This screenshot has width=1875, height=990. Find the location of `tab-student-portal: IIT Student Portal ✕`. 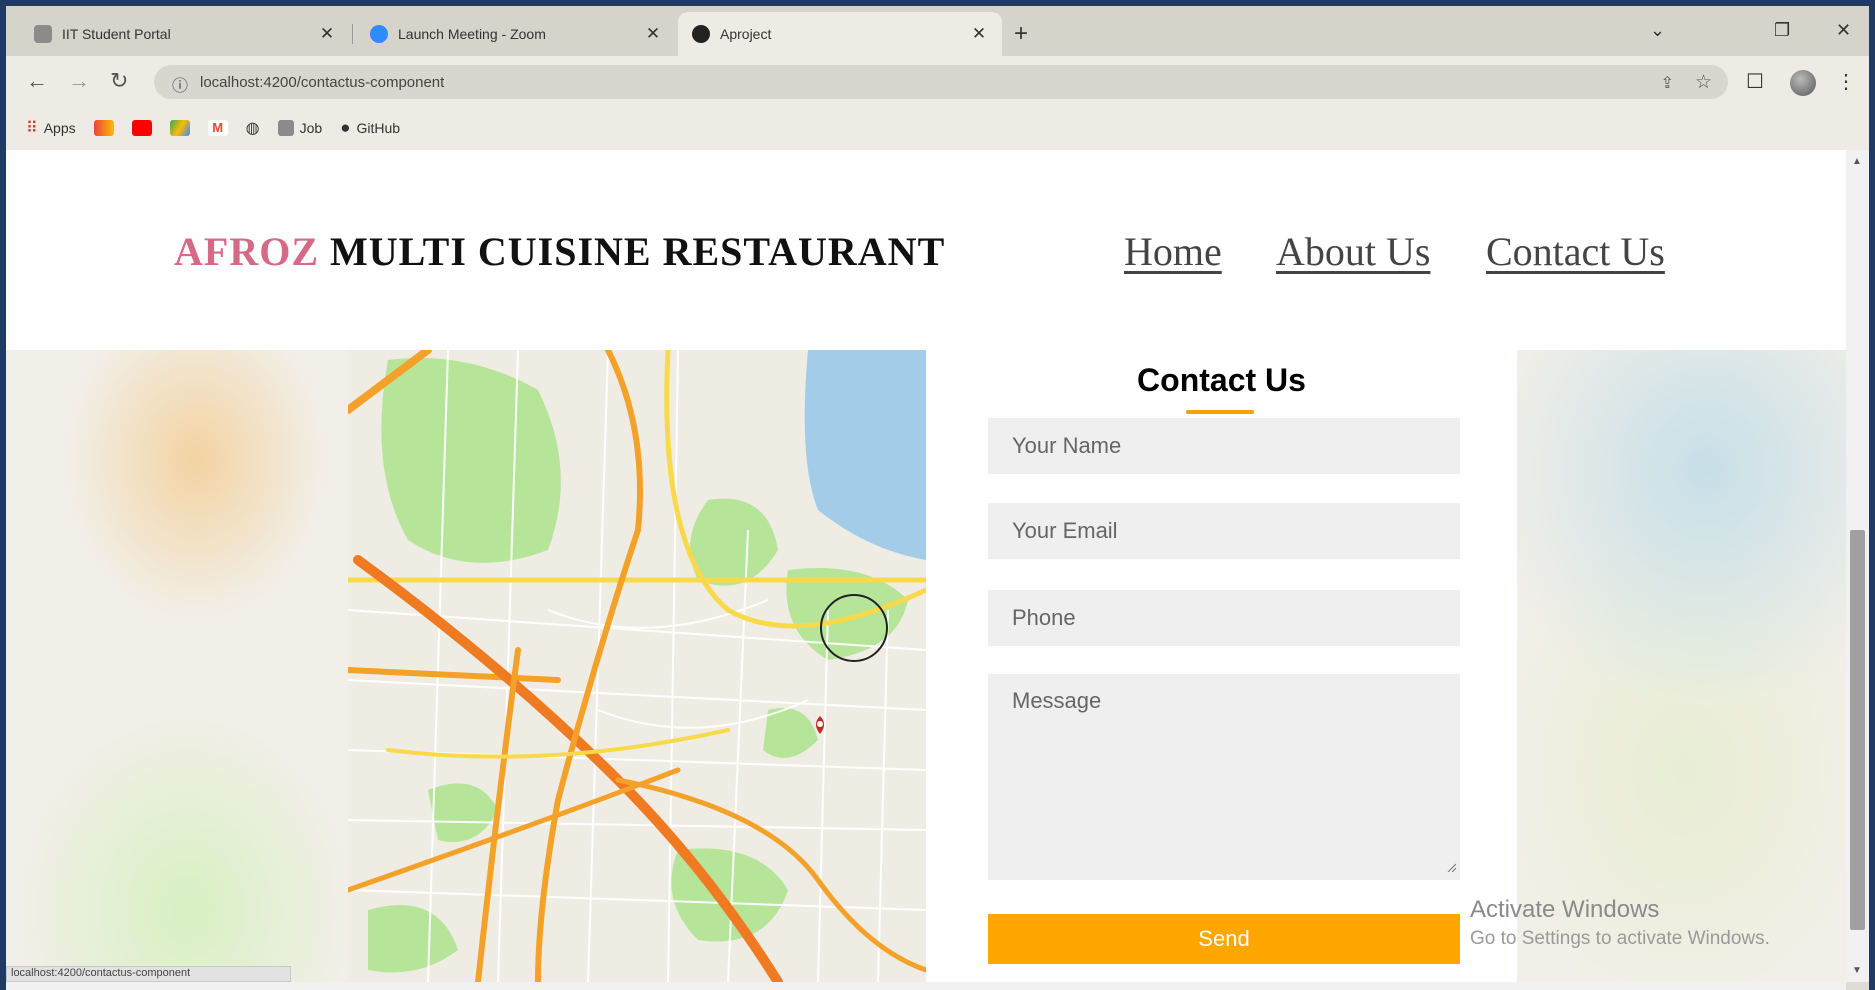

tab-student-portal: IIT Student Portal ✕ is located at coordinates (185, 34).